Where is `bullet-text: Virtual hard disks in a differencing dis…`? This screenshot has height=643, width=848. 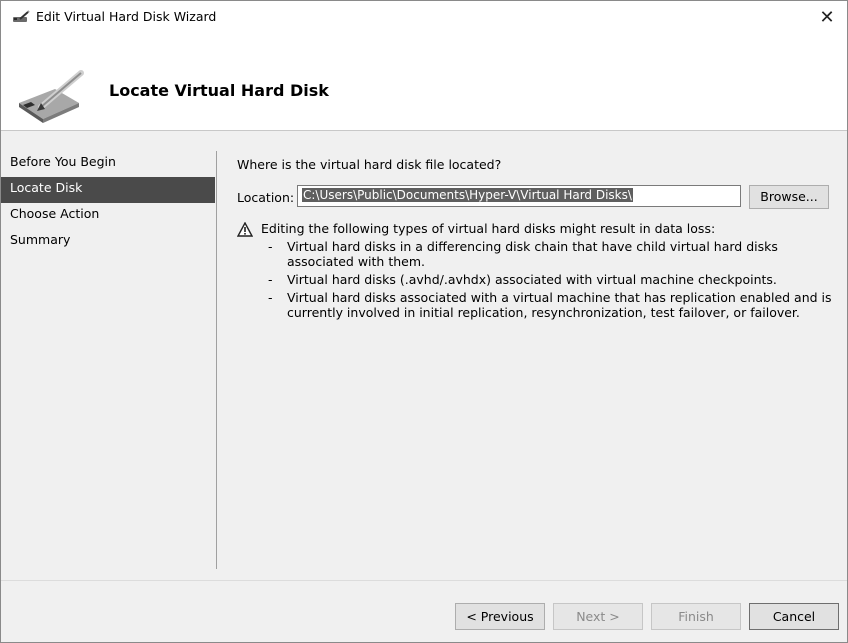 bullet-text: Virtual hard disks in a differencing dis… is located at coordinates (532, 254).